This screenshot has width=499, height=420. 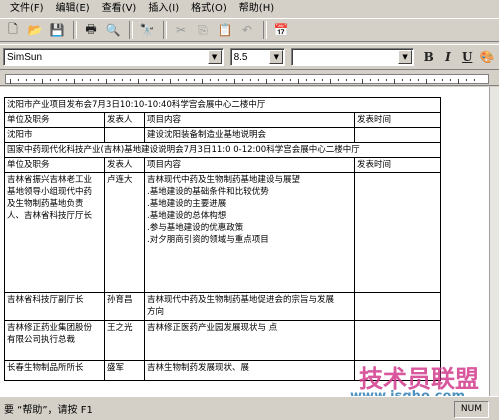 I want to click on menu-file: 文件(F), so click(x=27, y=9).